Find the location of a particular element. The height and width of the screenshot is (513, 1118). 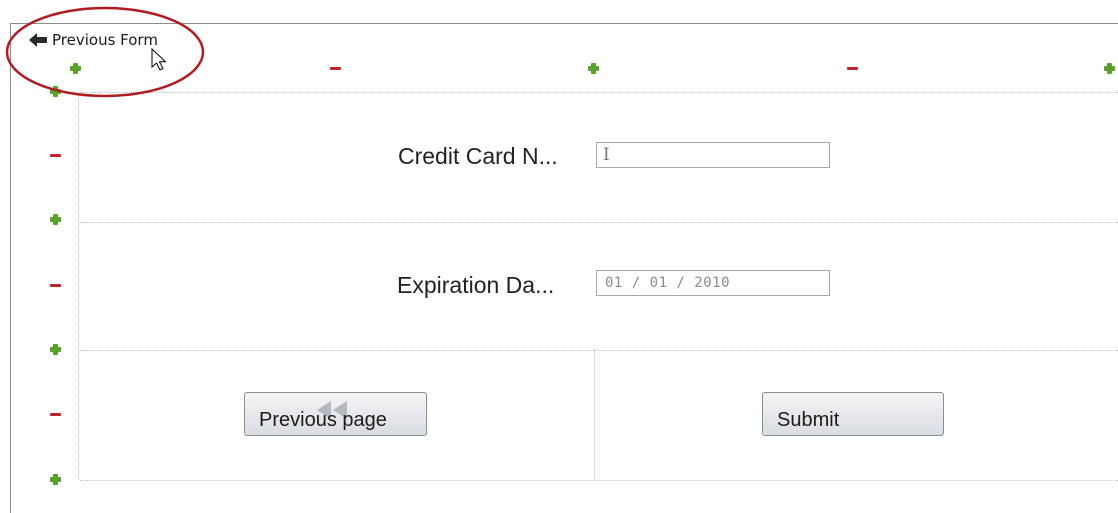

text-caret-icon: I is located at coordinates (607, 155).